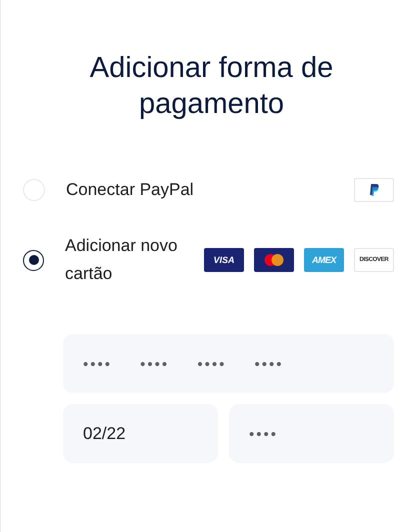 Image resolution: width=412 pixels, height=532 pixels. I want to click on card-number-field: •••• •••• •••• ••••, so click(228, 363).